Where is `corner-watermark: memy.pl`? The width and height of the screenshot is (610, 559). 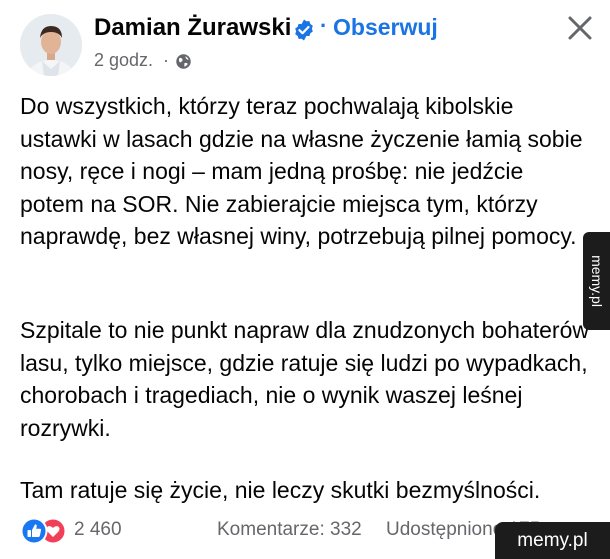 corner-watermark: memy.pl is located at coordinates (552, 540).